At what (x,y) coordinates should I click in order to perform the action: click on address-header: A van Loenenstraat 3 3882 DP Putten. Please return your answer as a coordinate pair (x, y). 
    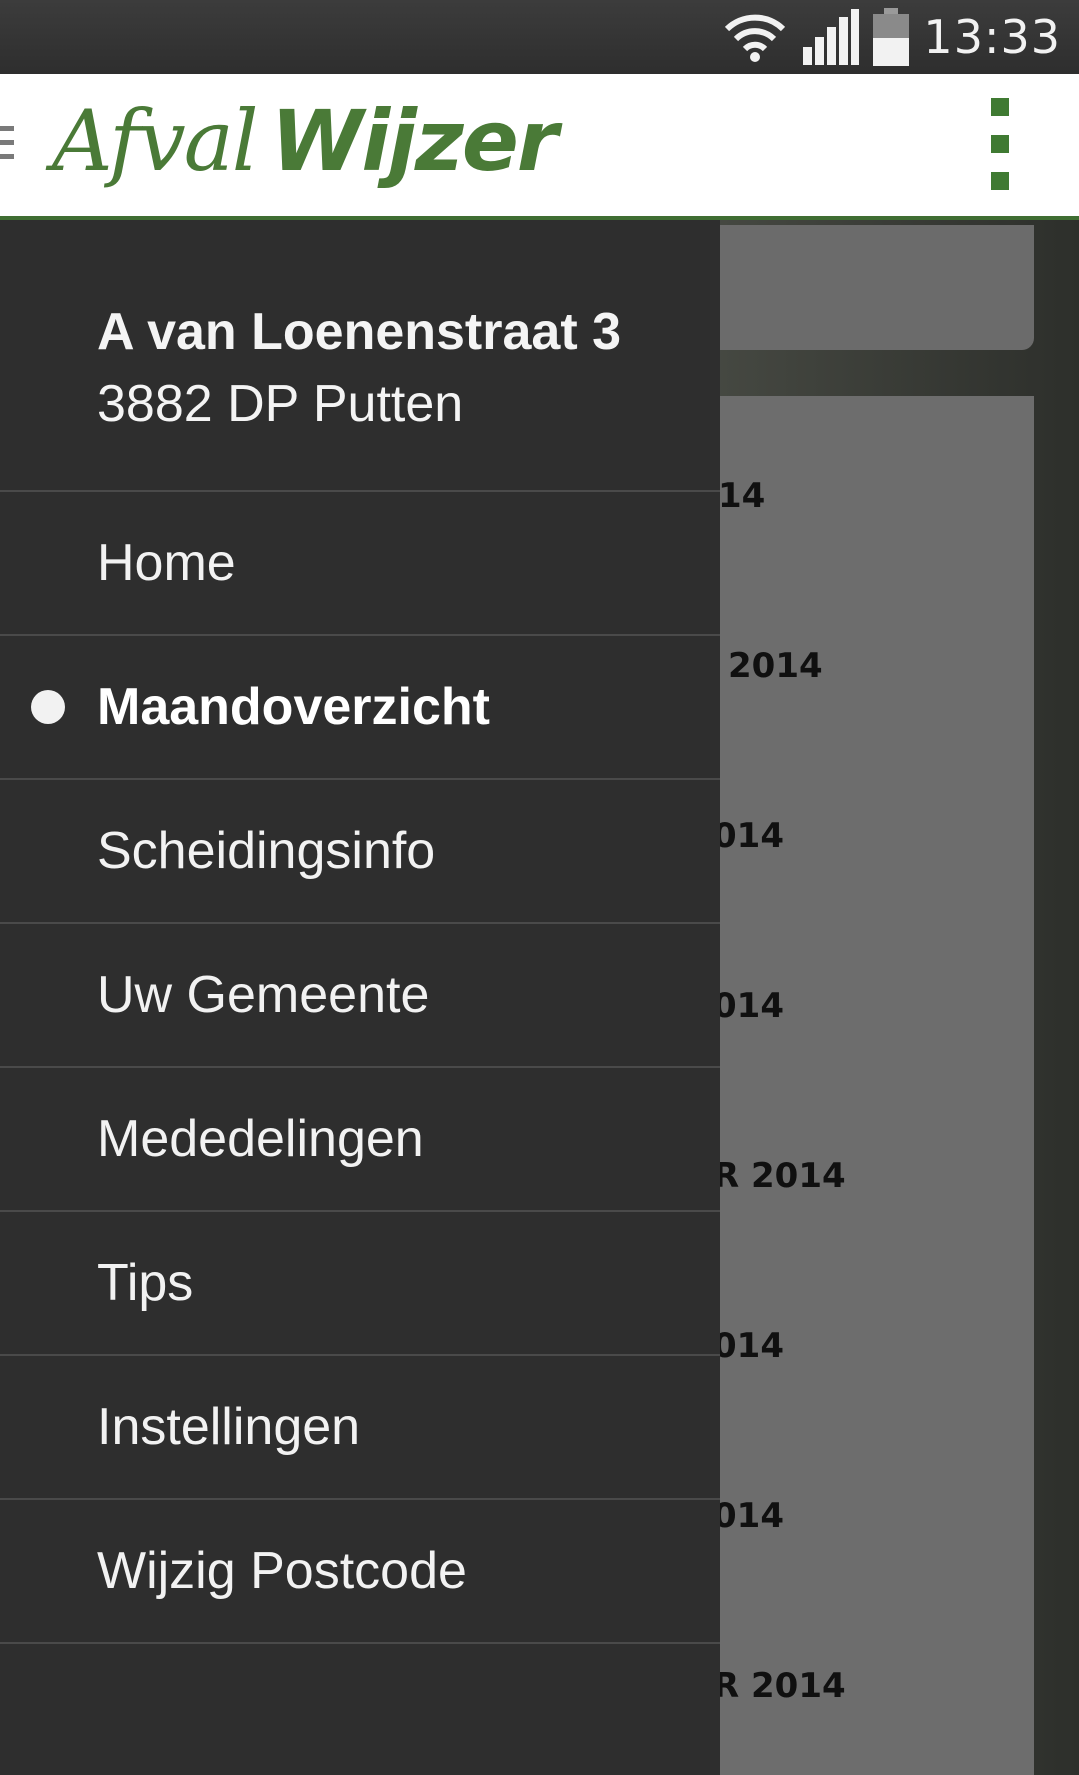
    Looking at the image, I should click on (360, 356).